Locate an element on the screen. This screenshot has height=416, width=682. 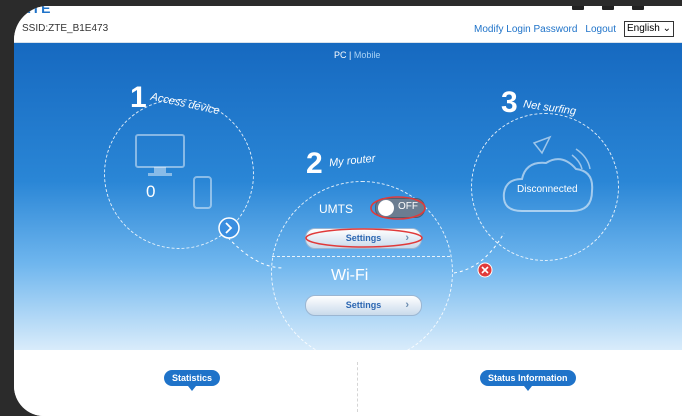
top-links: Modify Login Password Logout English ⌄ is located at coordinates (574, 29).